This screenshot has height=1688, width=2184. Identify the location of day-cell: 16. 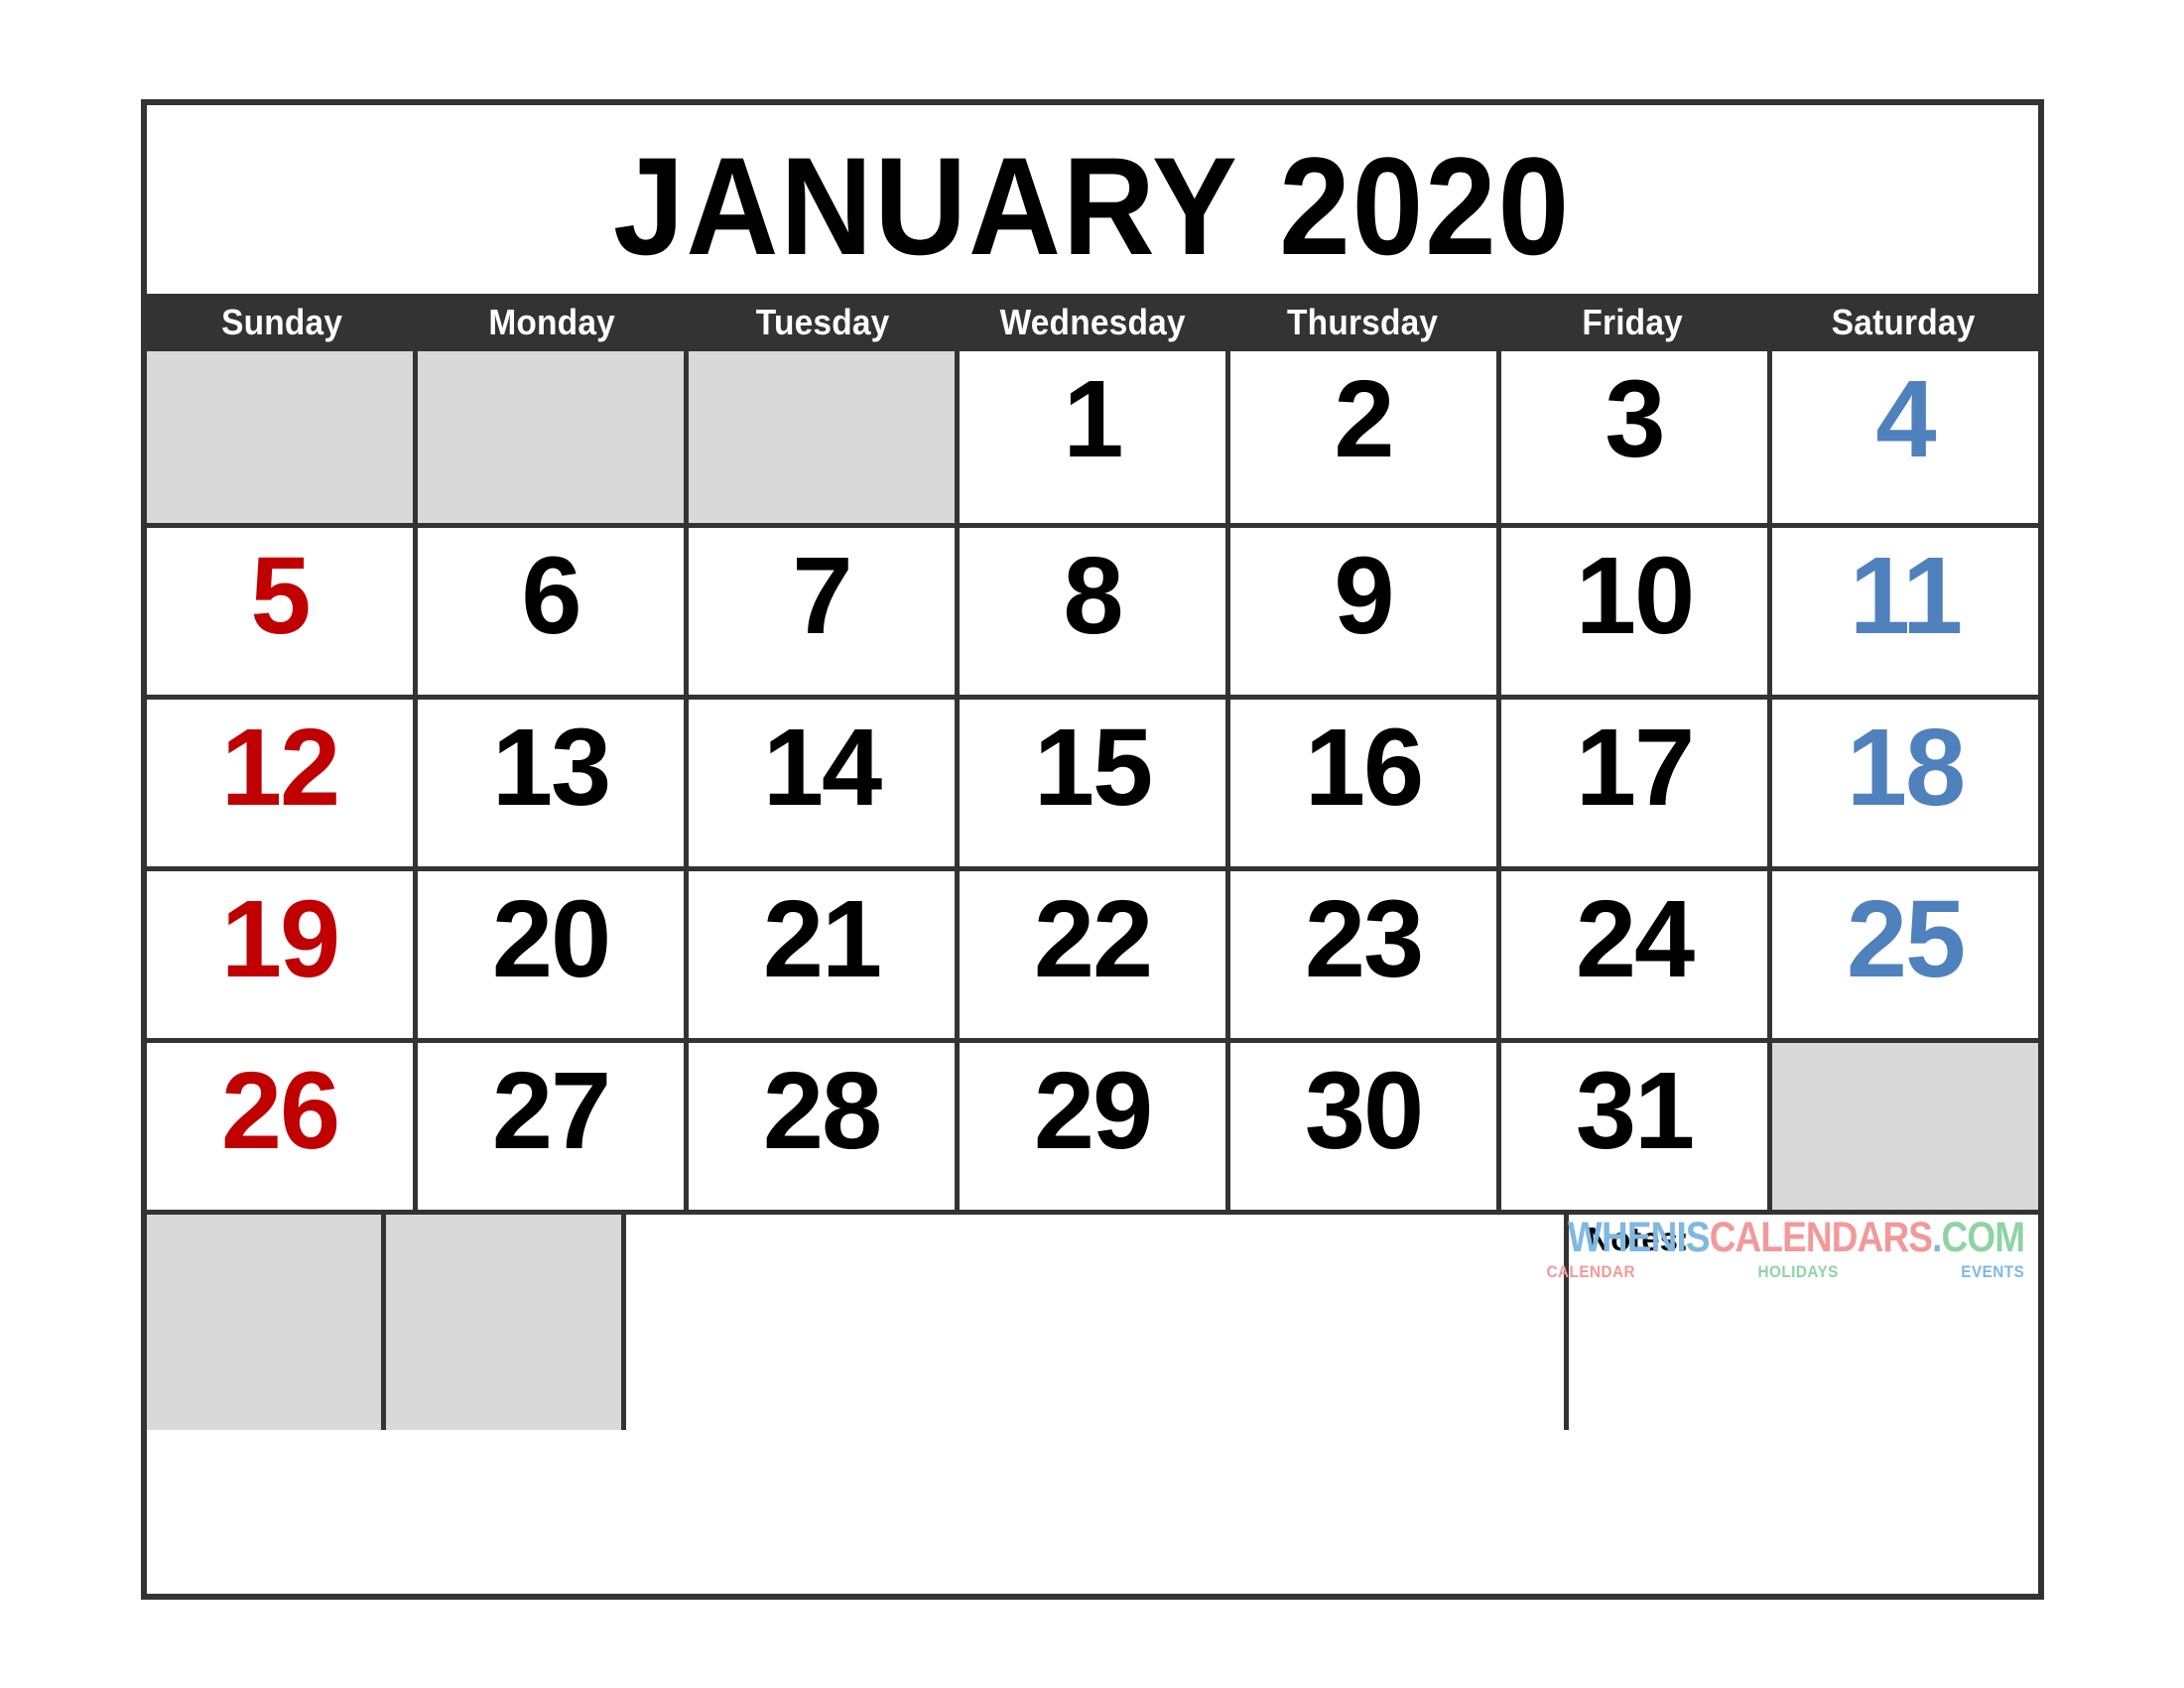
(1360, 783).